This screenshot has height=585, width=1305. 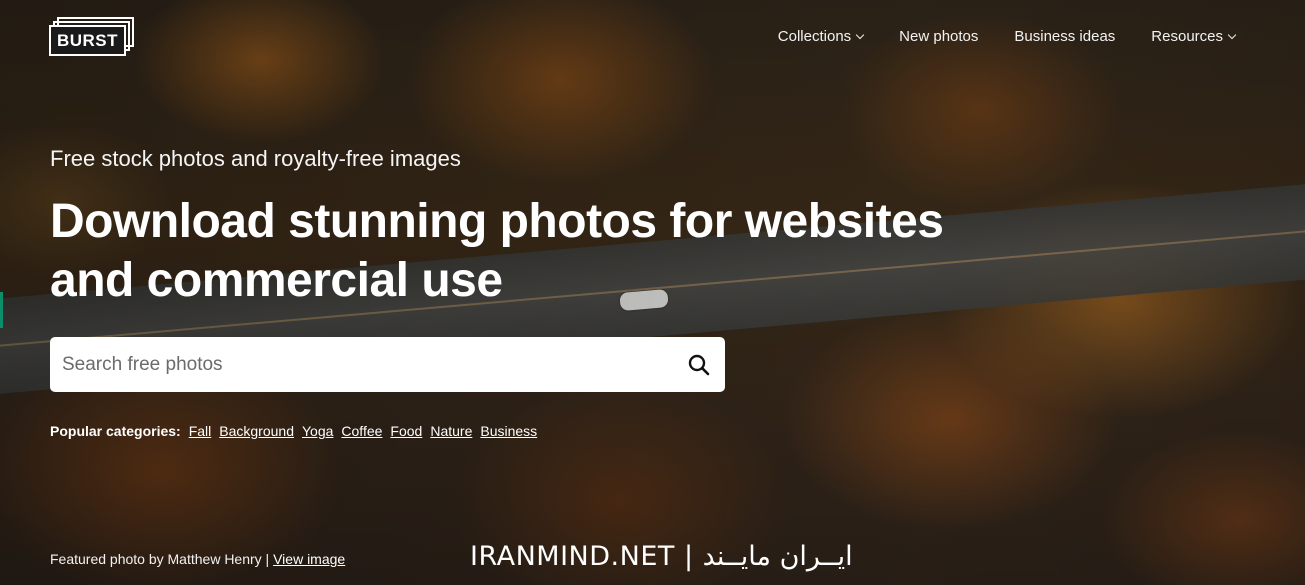 I want to click on burst-logo: BURST, so click(x=92, y=37).